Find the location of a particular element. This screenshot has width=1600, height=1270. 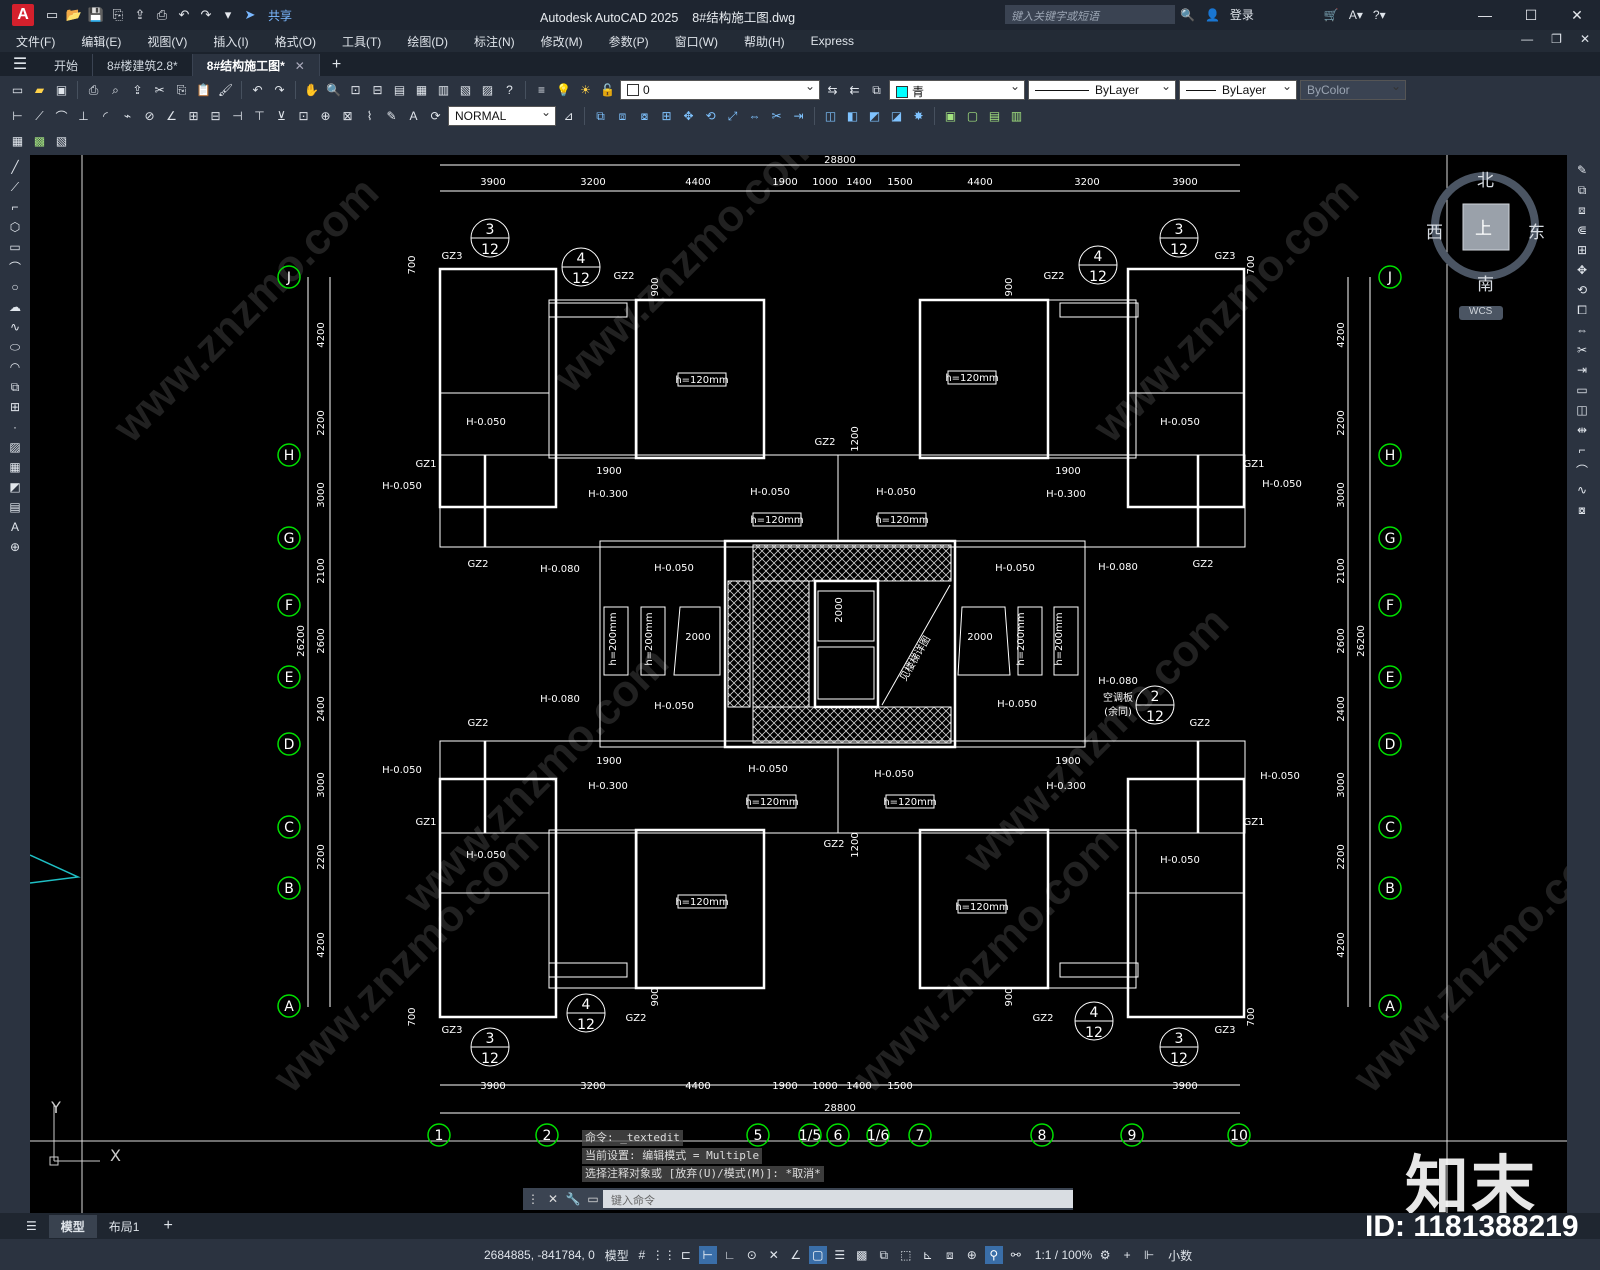

transparency-icon: ▩ is located at coordinates (862, 1255).